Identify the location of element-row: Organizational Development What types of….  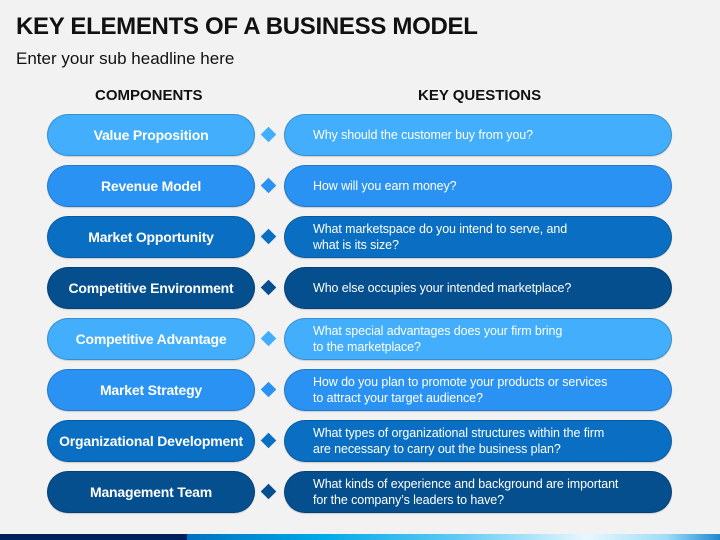
(360, 442).